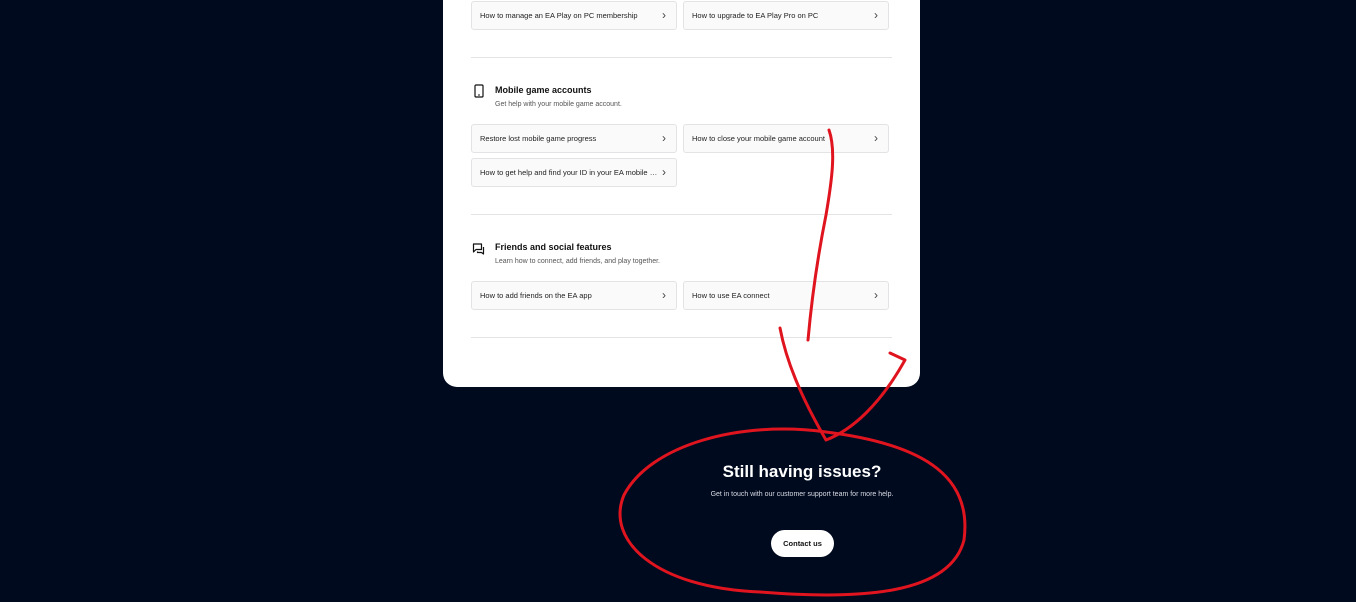 Image resolution: width=1356 pixels, height=602 pixels. What do you see at coordinates (574, 295) in the screenshot?
I see `link-add-friends-ea-app: How to add friends on the EA app ›` at bounding box center [574, 295].